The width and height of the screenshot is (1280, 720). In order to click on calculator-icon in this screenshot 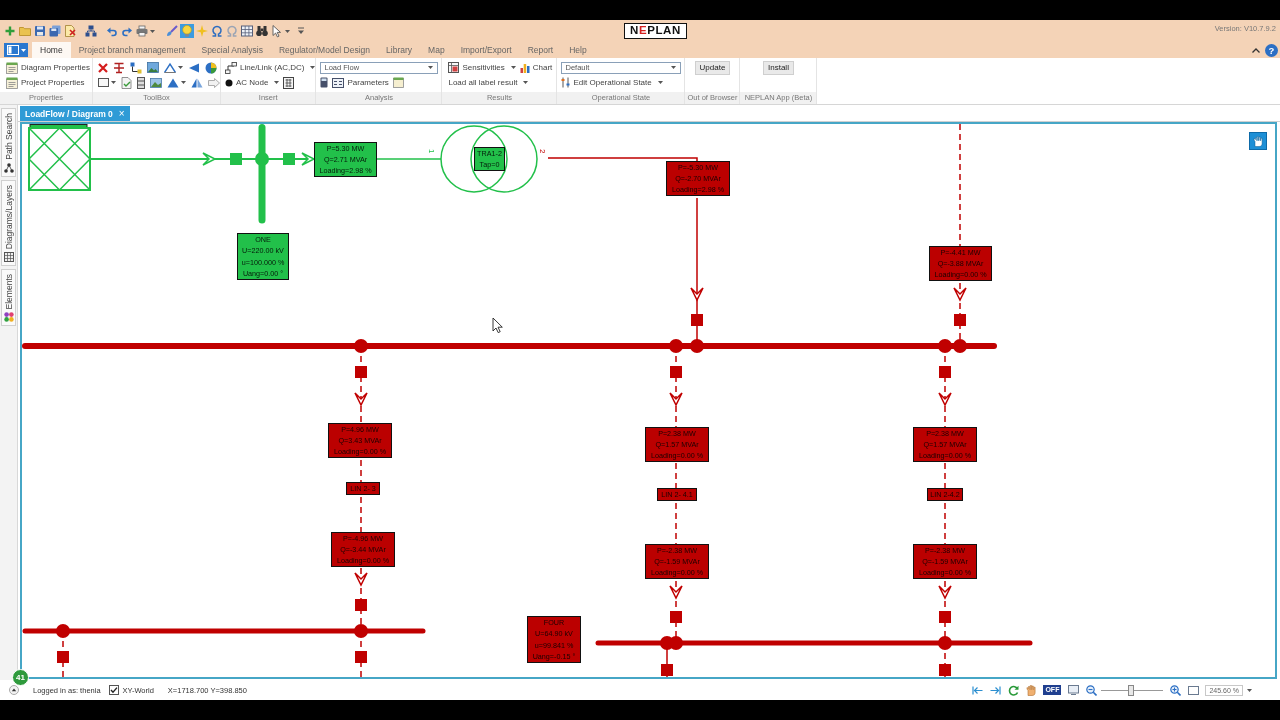, I will do `click(324, 82)`.